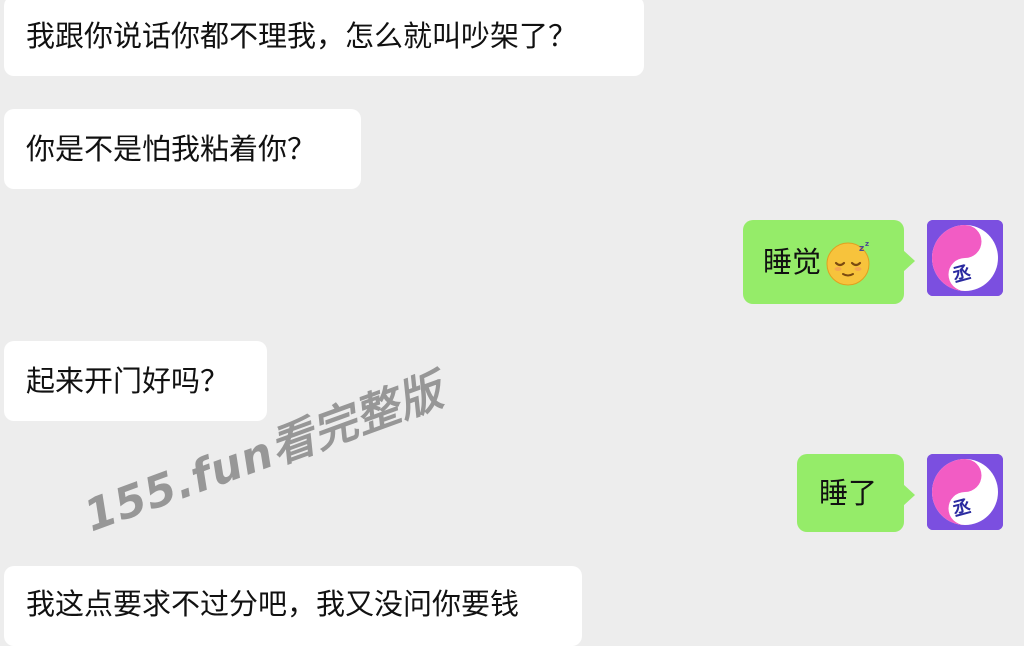 This screenshot has width=1024, height=646. What do you see at coordinates (848, 263) in the screenshot?
I see `sleeping-face-icon: z z` at bounding box center [848, 263].